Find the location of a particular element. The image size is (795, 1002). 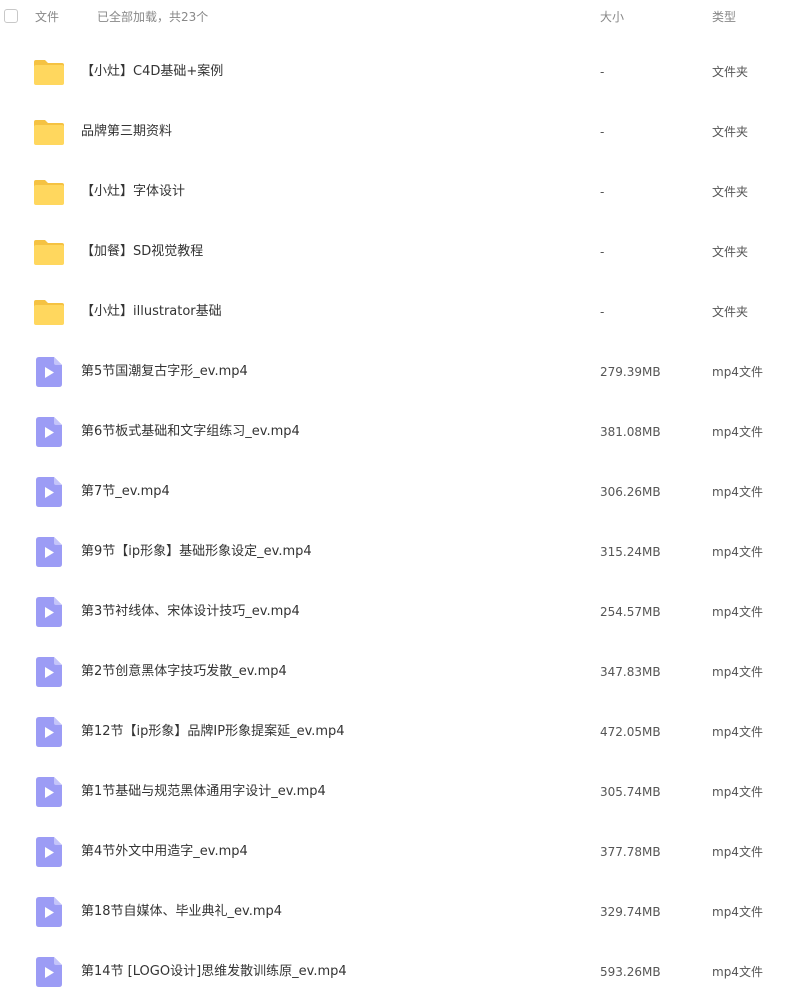

file-name: 第7节_ev.mp4 is located at coordinates (125, 492).